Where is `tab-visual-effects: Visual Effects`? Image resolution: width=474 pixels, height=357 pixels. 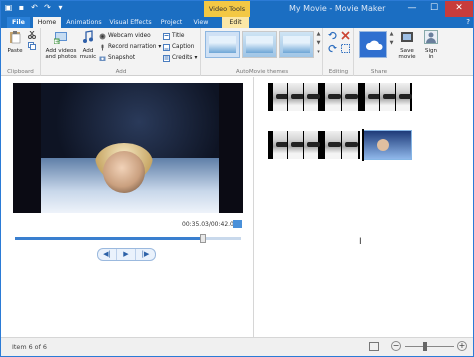
tab-visual-effects: Visual Effects is located at coordinates (130, 22).